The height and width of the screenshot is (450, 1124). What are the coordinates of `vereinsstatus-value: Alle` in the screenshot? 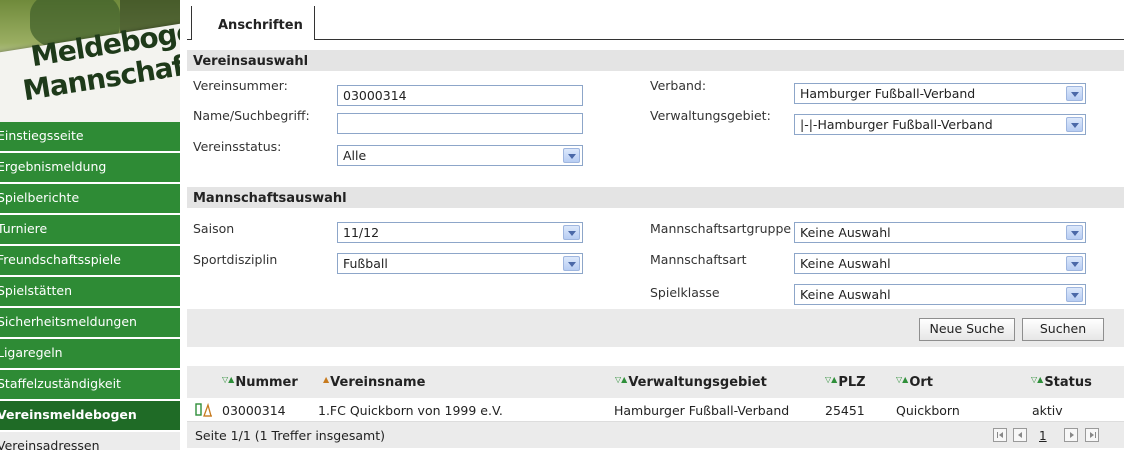 It's located at (355, 155).